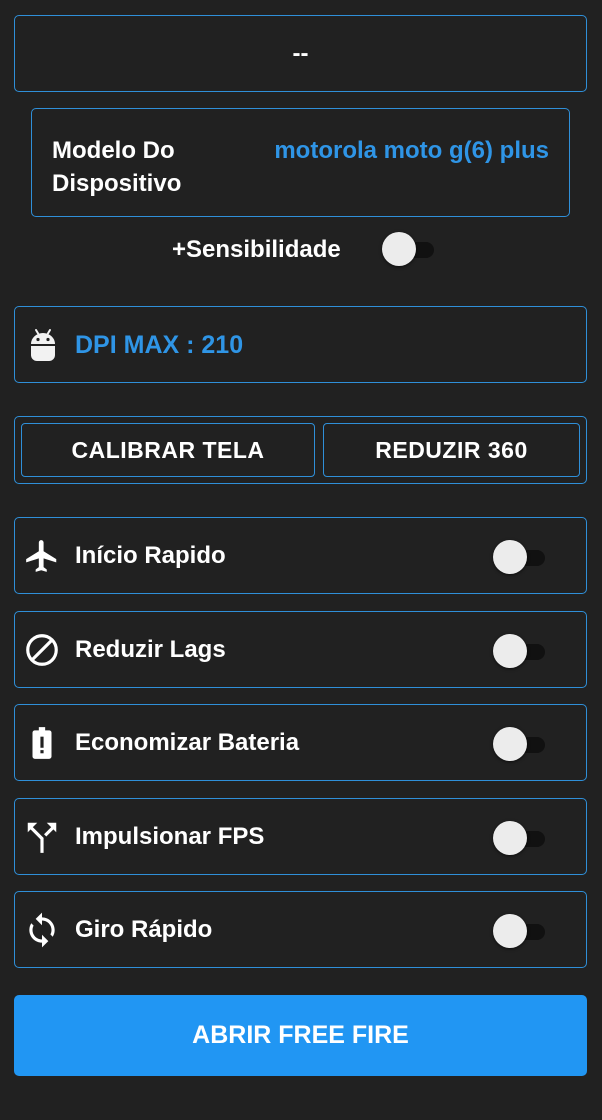 This screenshot has width=602, height=1120. What do you see at coordinates (159, 345) in the screenshot?
I see `dpi-max-text: DPI MAX : 210` at bounding box center [159, 345].